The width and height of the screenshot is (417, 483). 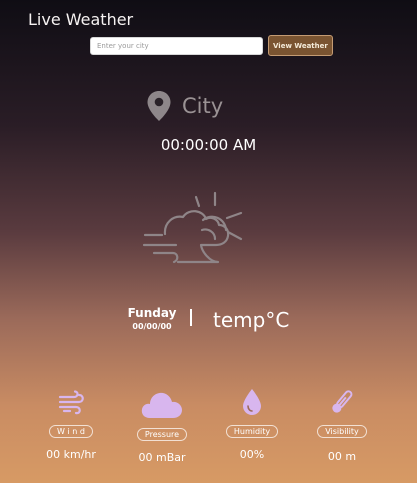 I want to click on day-name: Funday, so click(x=152, y=313).